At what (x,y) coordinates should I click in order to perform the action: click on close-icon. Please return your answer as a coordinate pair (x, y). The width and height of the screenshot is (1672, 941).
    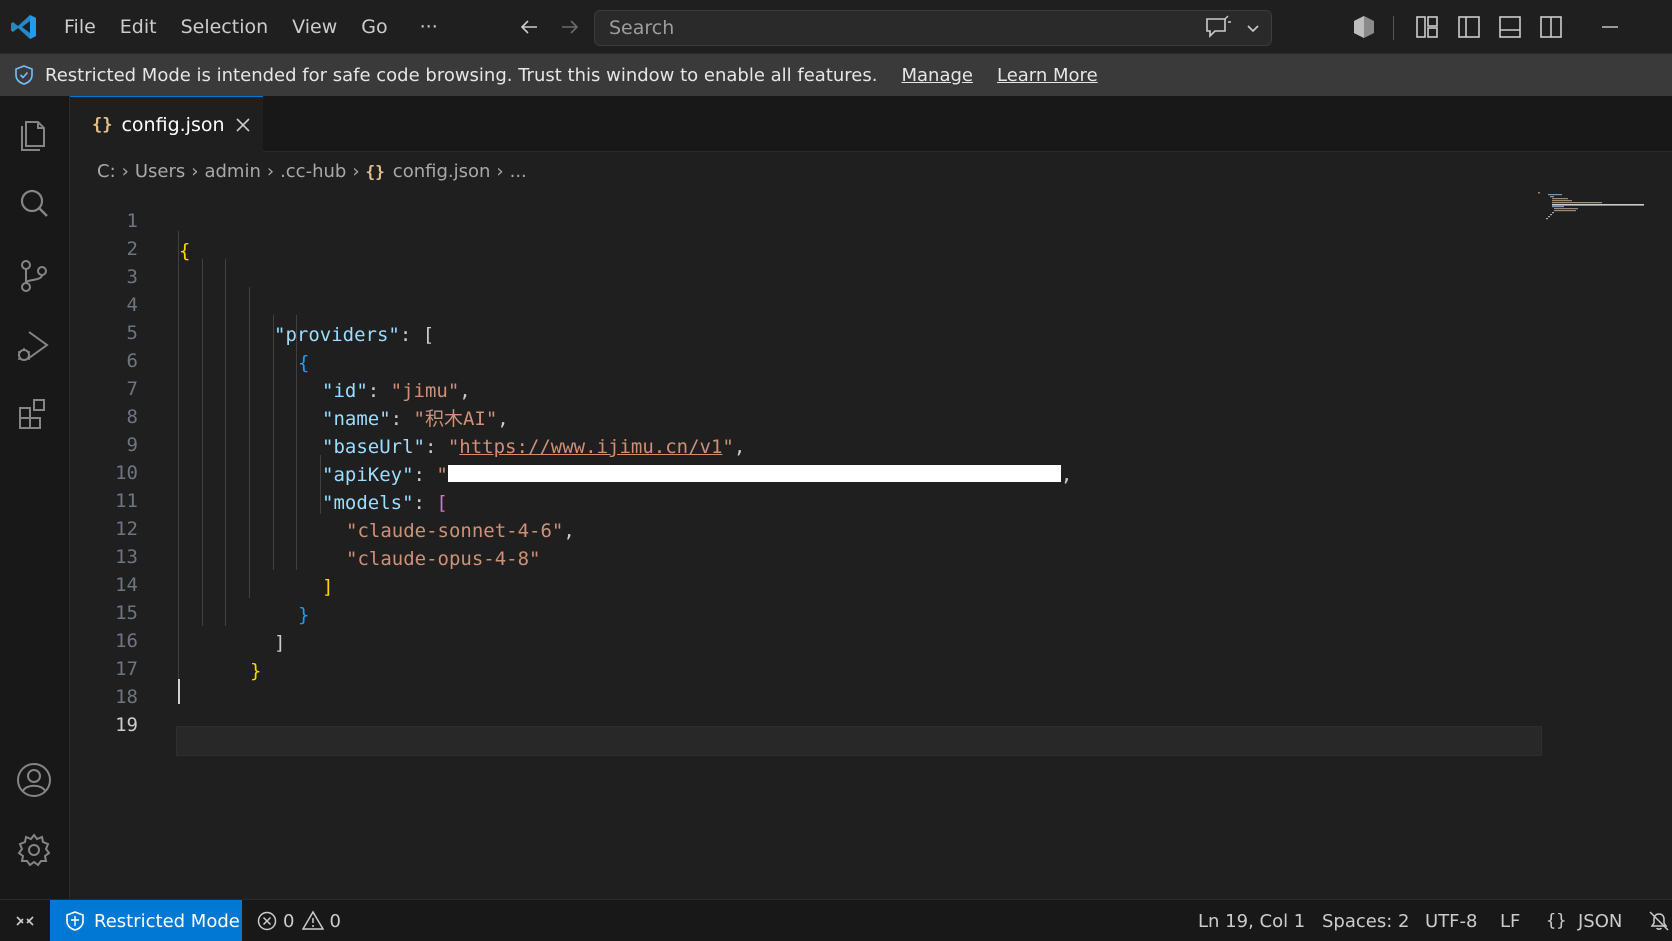
    Looking at the image, I should click on (243, 125).